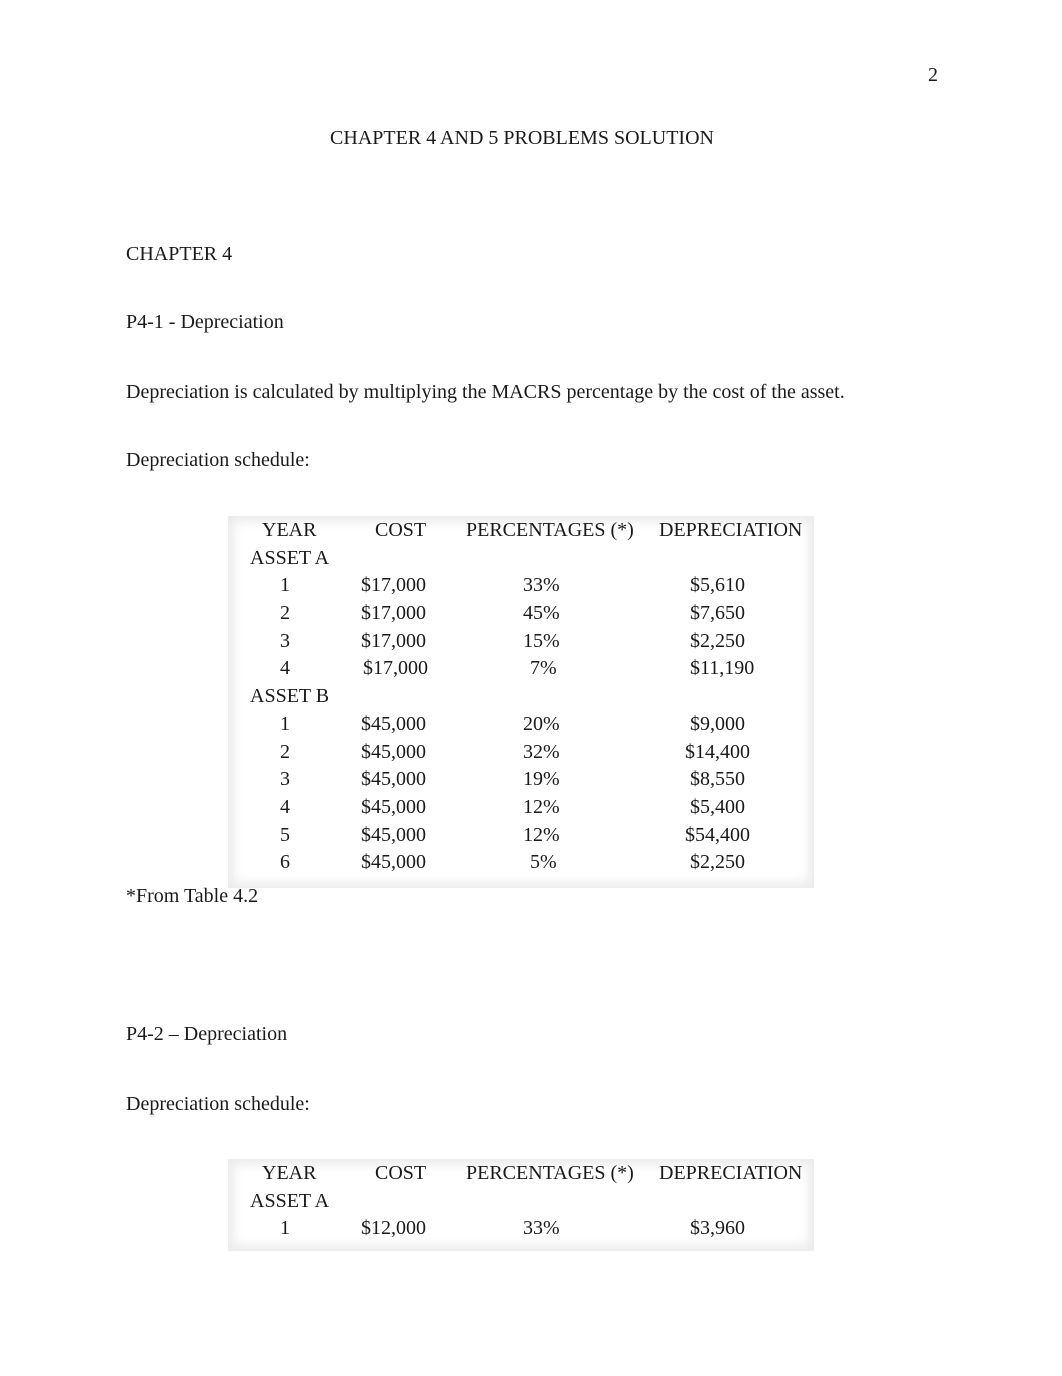  What do you see at coordinates (522, 138) in the screenshot?
I see `document-title: CHAPTER 4 AND 5 PROBLEMS SOLUTION` at bounding box center [522, 138].